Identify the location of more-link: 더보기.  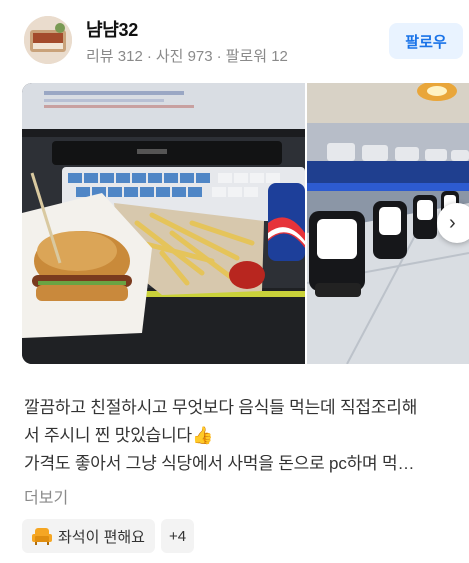
(46, 496).